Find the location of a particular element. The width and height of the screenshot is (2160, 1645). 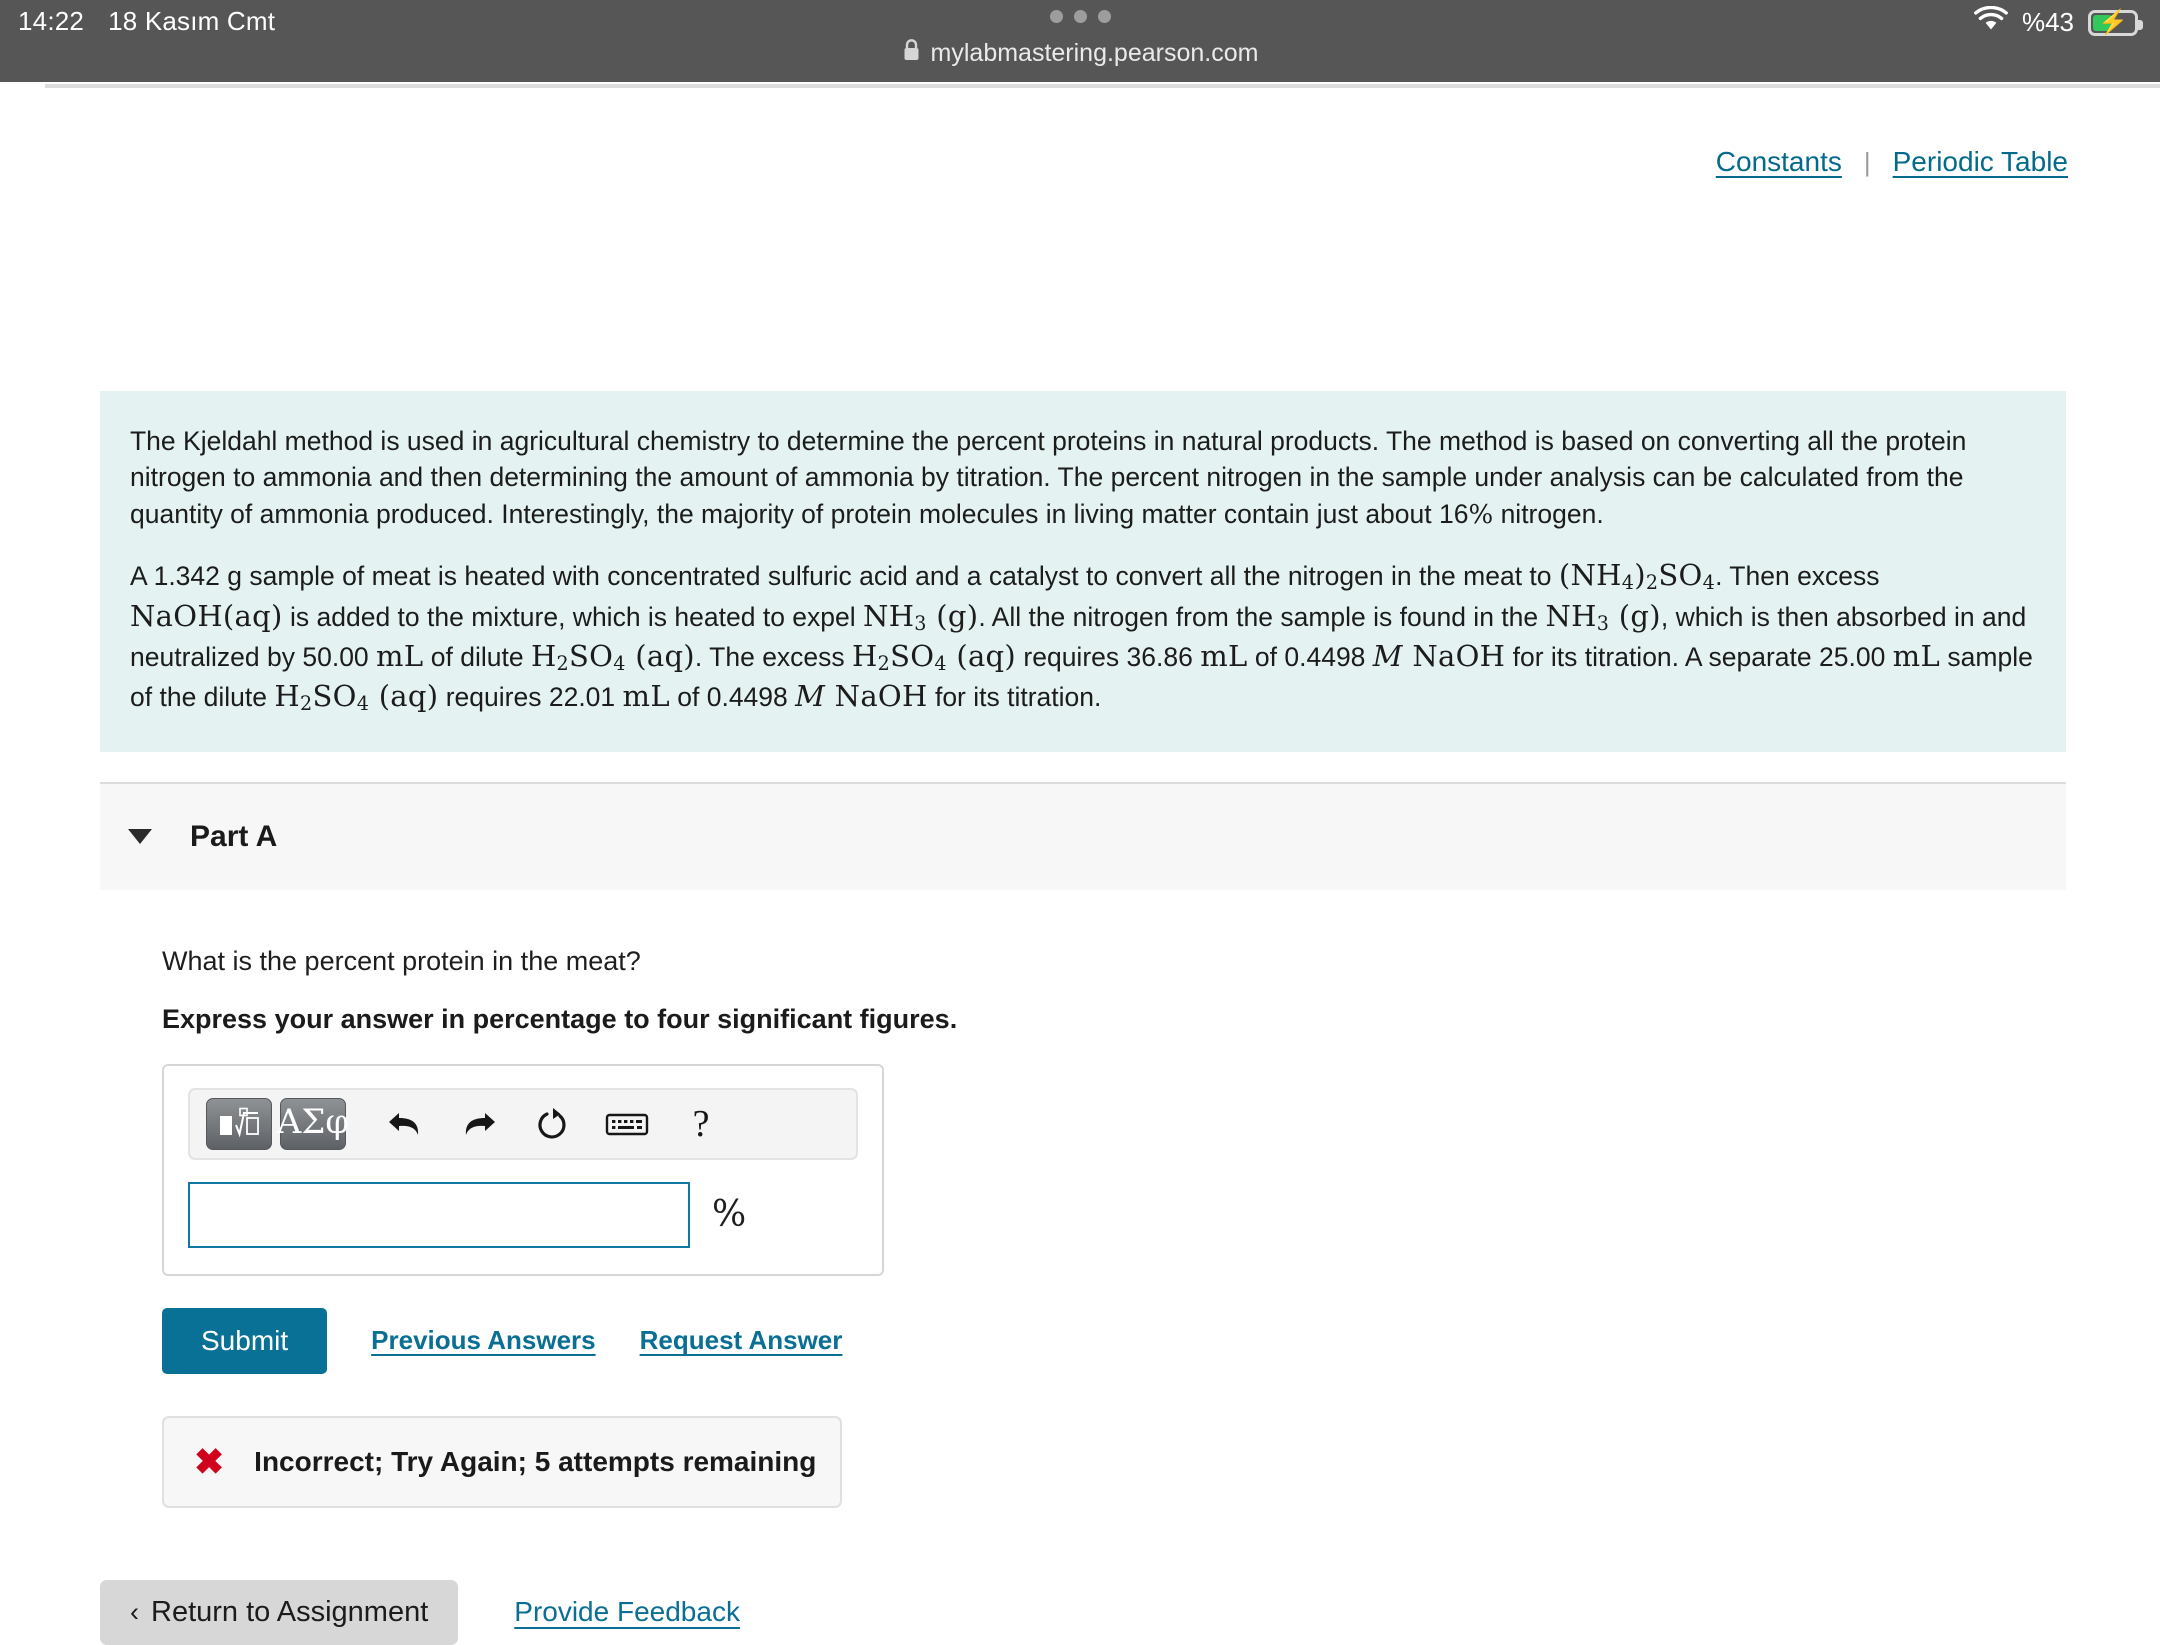

caret-down-icon is located at coordinates (140, 837).